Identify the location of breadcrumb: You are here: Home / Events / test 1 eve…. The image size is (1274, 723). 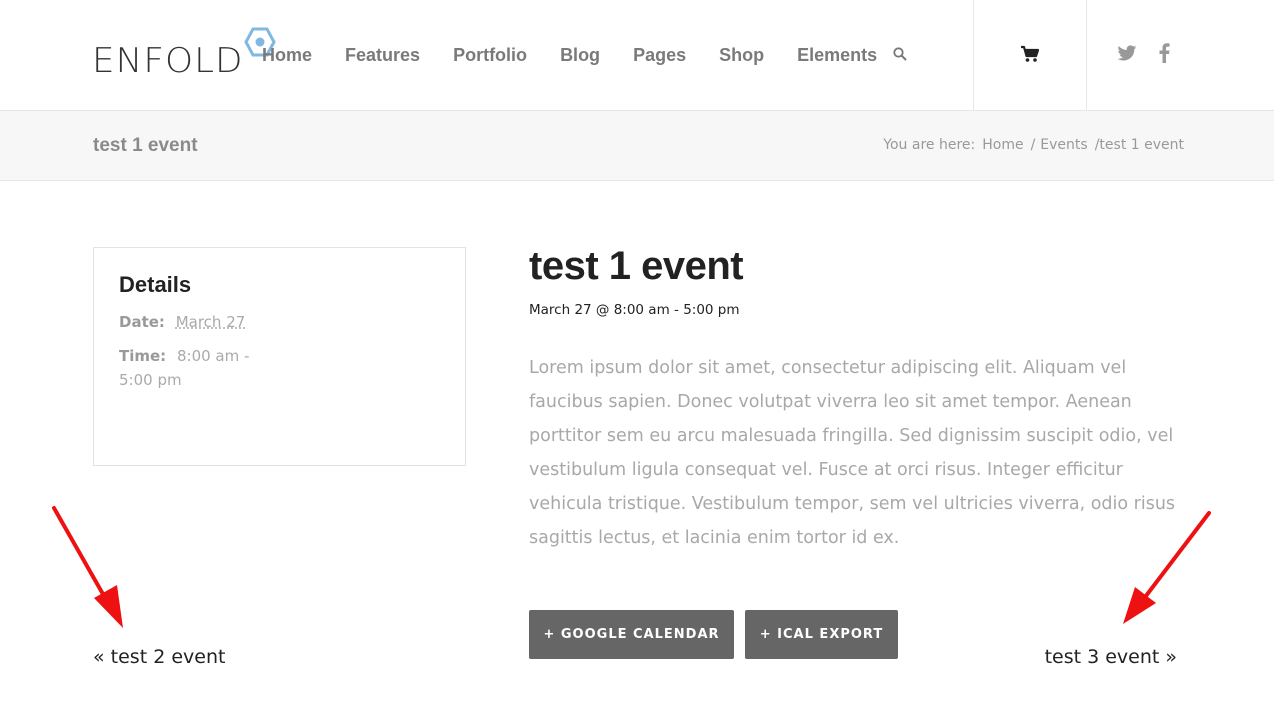
(1033, 145).